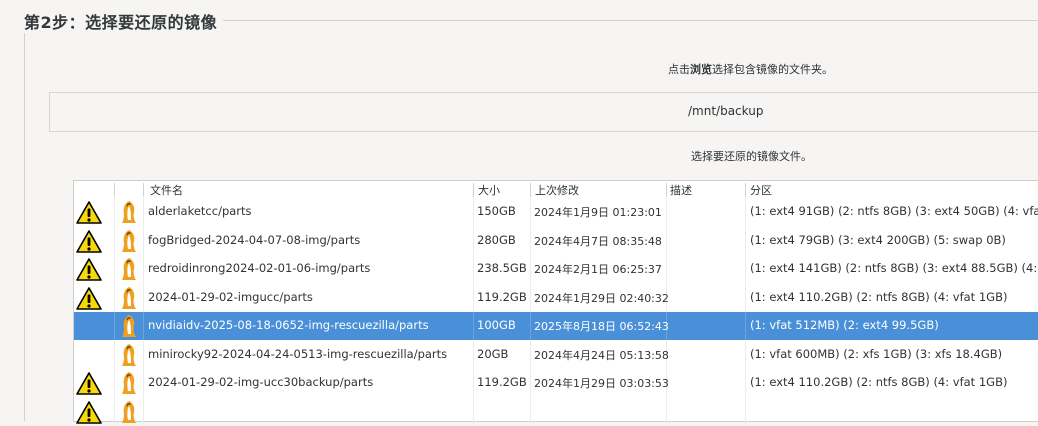  What do you see at coordinates (166, 190) in the screenshot?
I see `header-filename: 文件名` at bounding box center [166, 190].